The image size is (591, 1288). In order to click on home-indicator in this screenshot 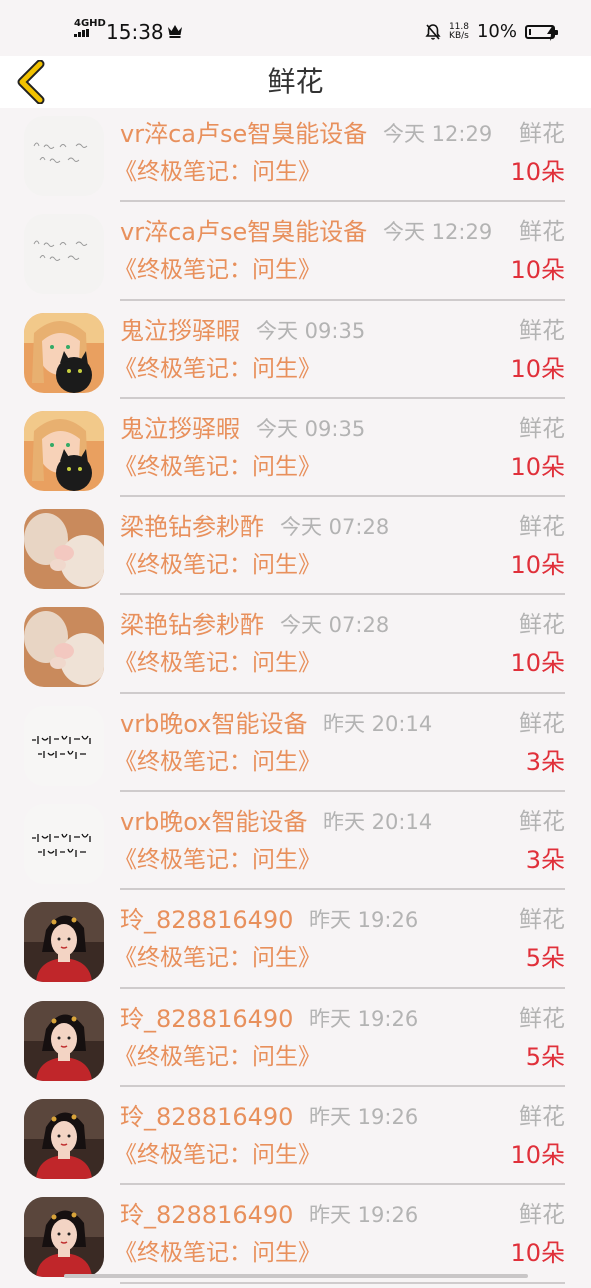, I will do `click(296, 1276)`.